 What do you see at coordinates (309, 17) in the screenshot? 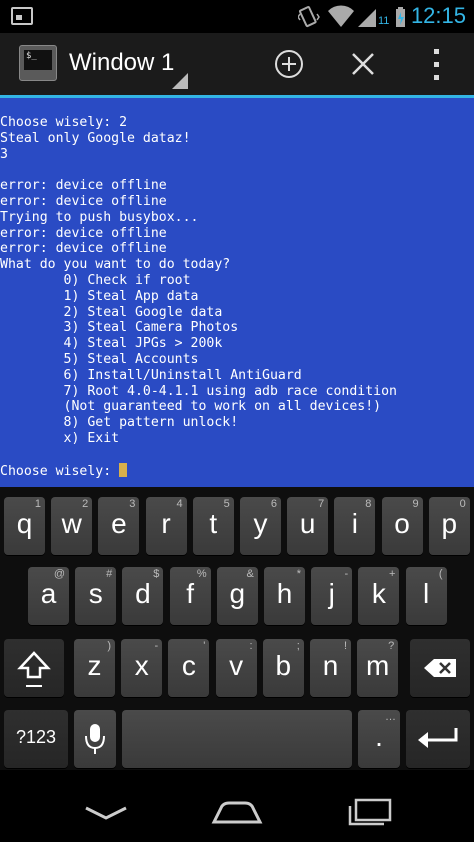
I see `vibrate-icon` at bounding box center [309, 17].